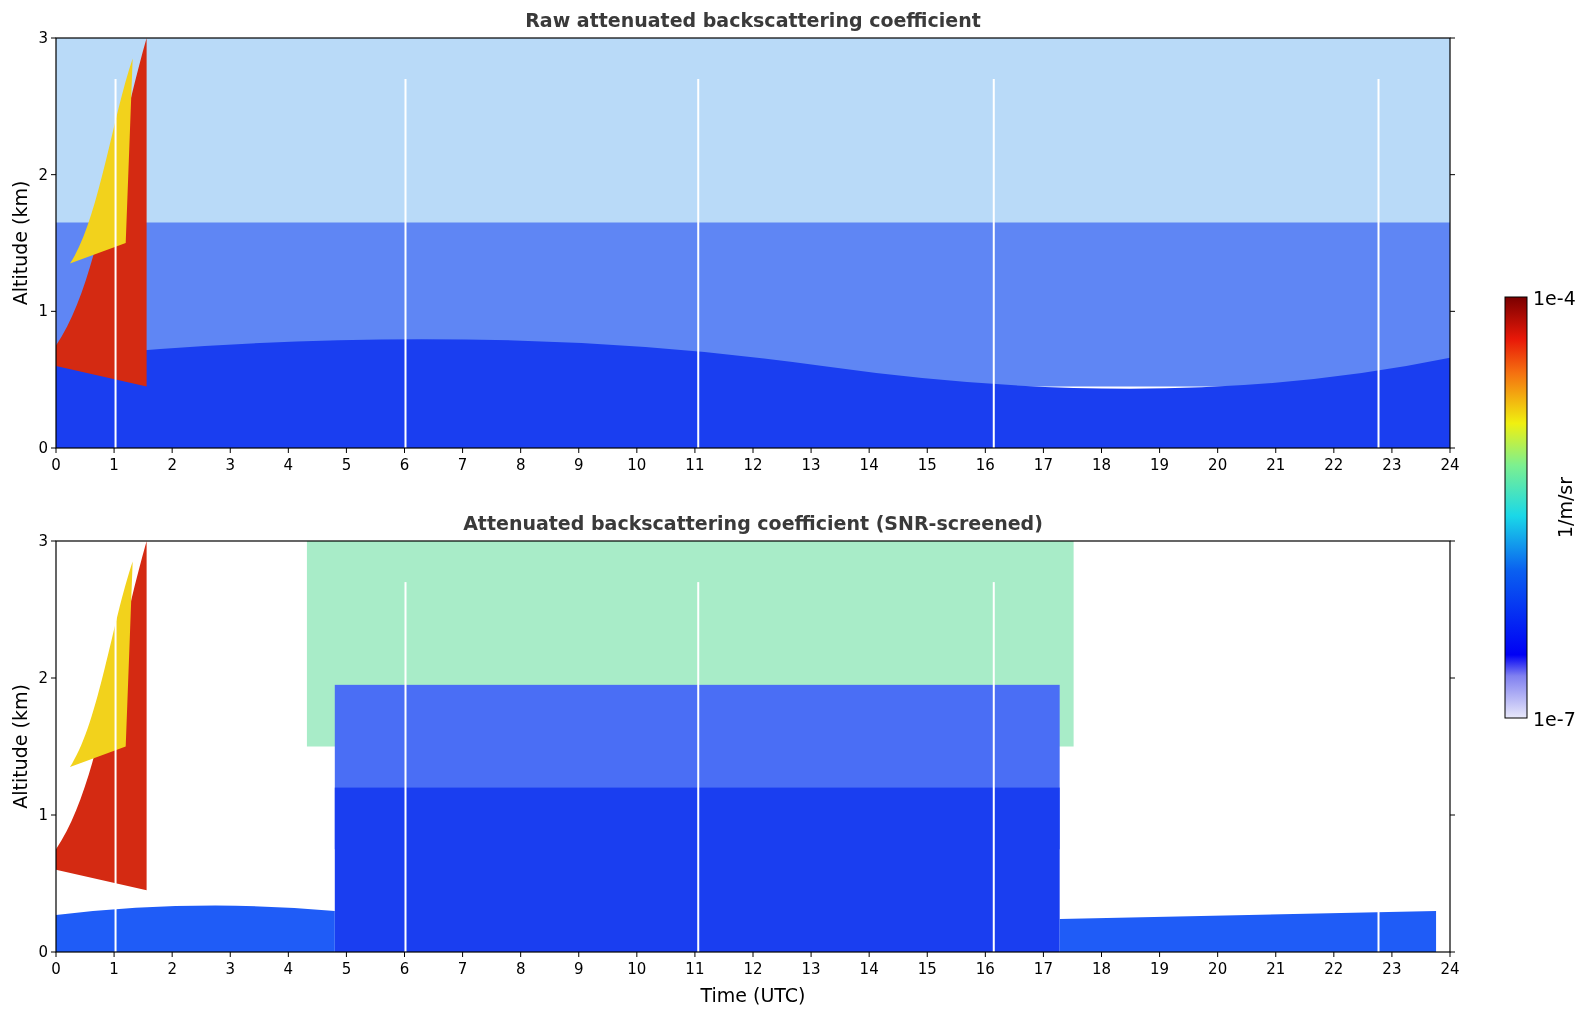 Image resolution: width=1595 pixels, height=1020 pixels. I want to click on chart-title: Raw attenuated backscattering coefficient, so click(753, 20).